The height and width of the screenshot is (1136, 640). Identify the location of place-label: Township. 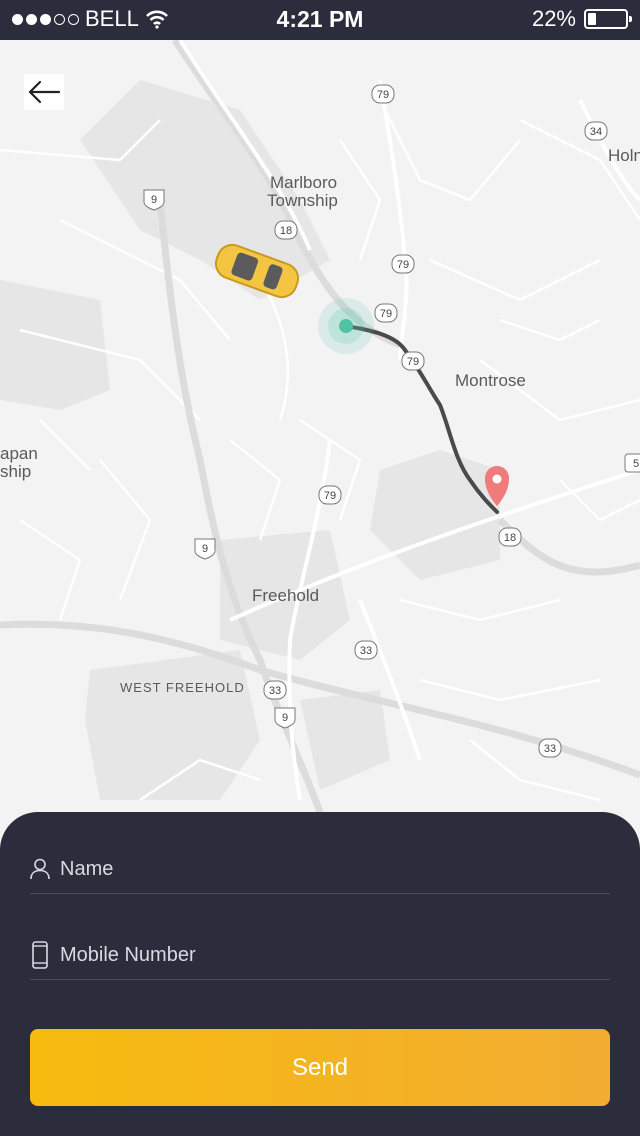
(302, 200).